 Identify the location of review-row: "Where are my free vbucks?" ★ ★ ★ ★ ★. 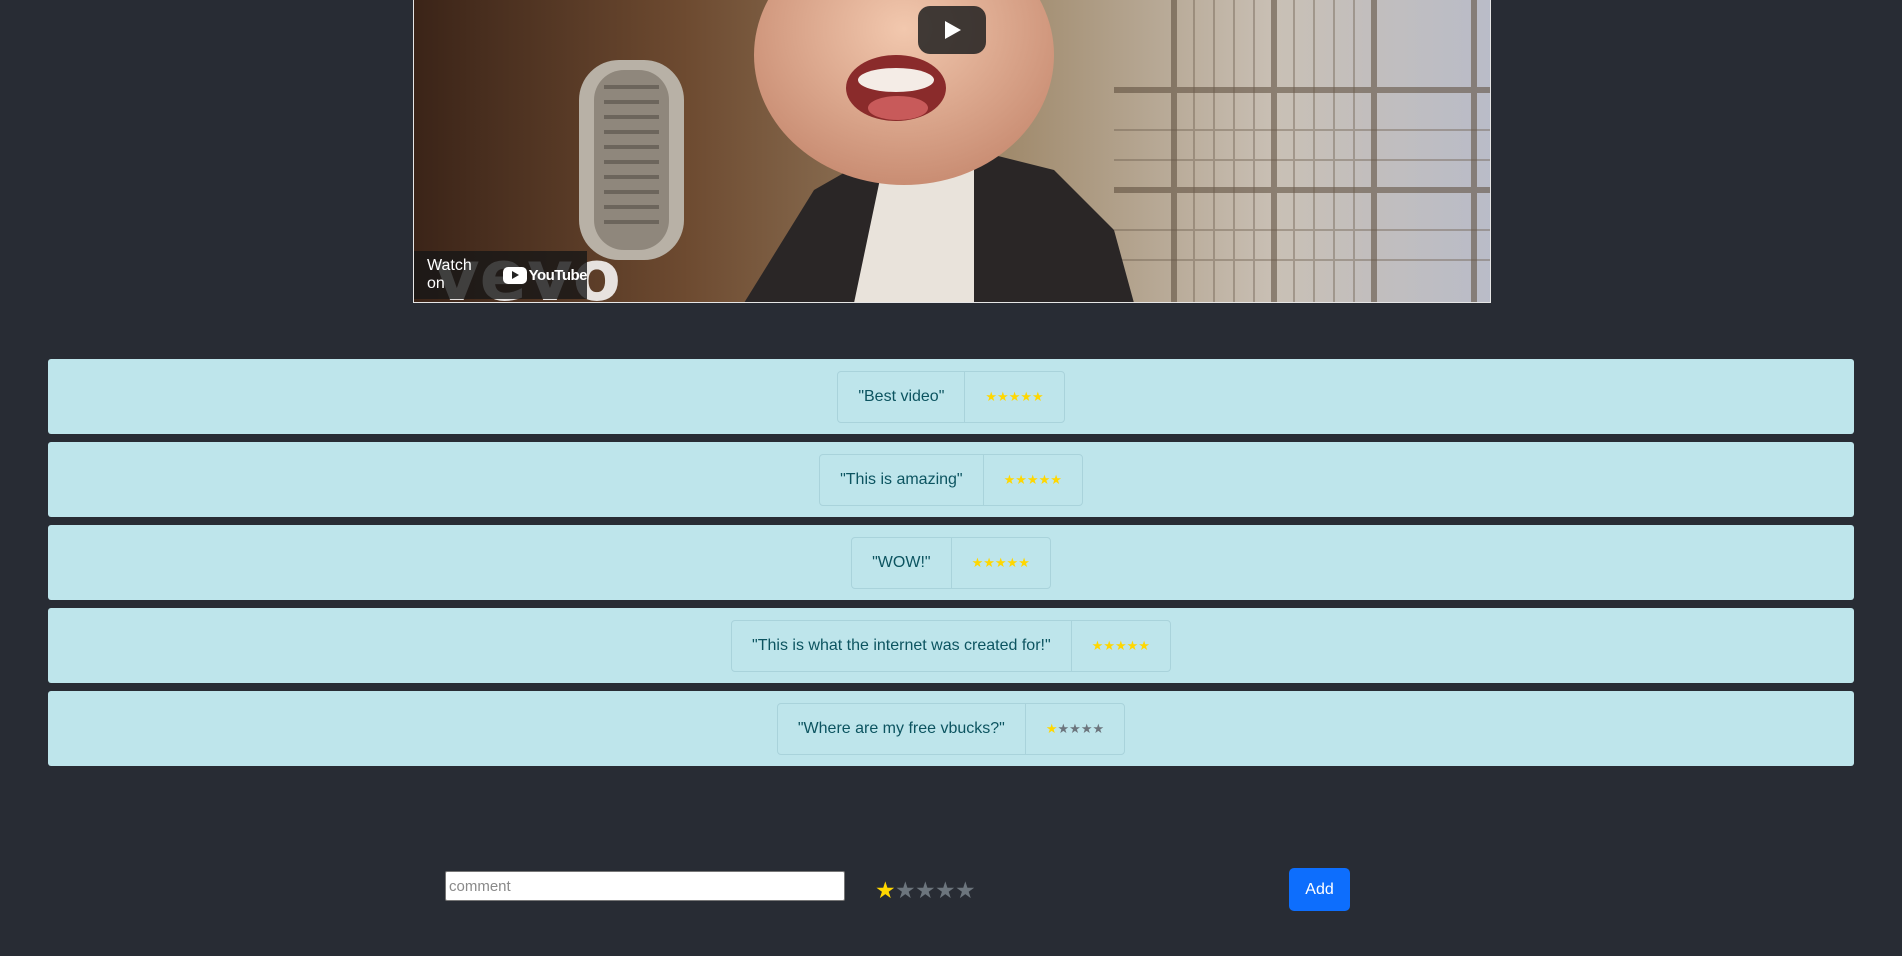
(951, 728).